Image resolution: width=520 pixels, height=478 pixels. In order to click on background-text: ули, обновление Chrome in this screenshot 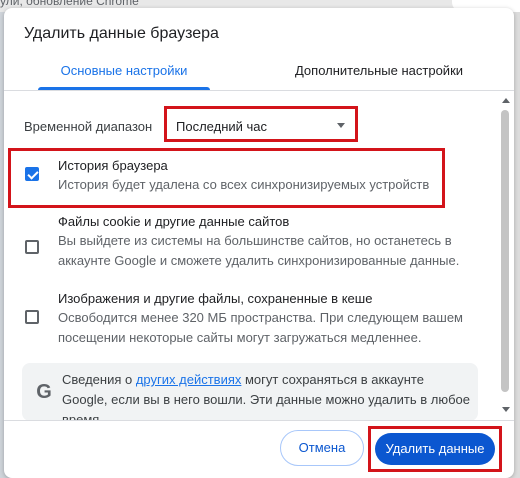, I will do `click(69, 4)`.